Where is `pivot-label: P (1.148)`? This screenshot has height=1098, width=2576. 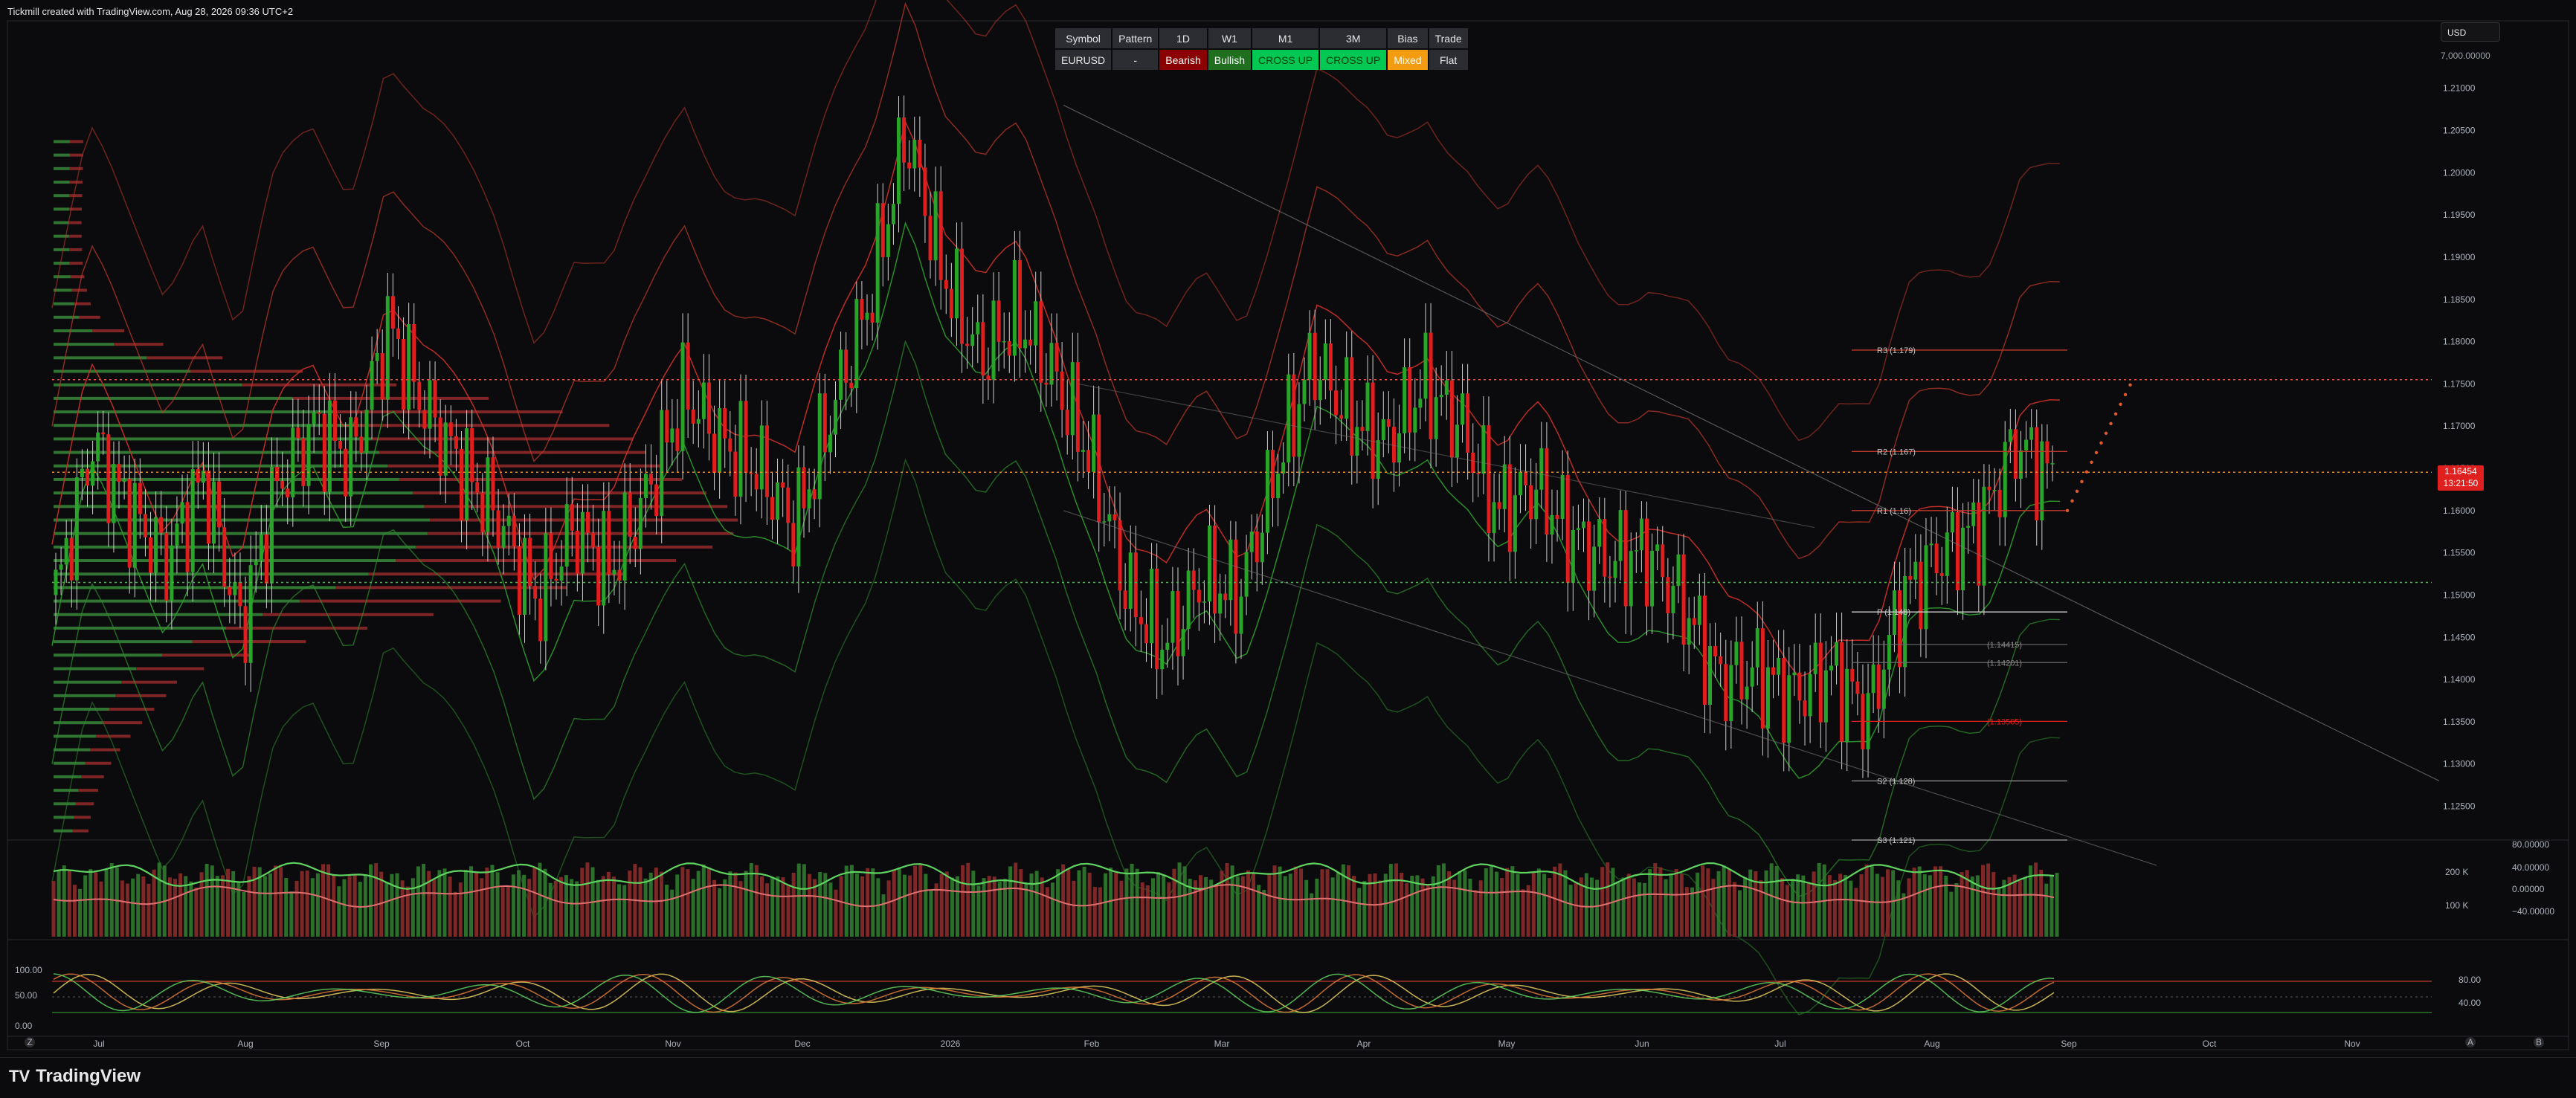
pivot-label: P (1.148) is located at coordinates (1893, 612).